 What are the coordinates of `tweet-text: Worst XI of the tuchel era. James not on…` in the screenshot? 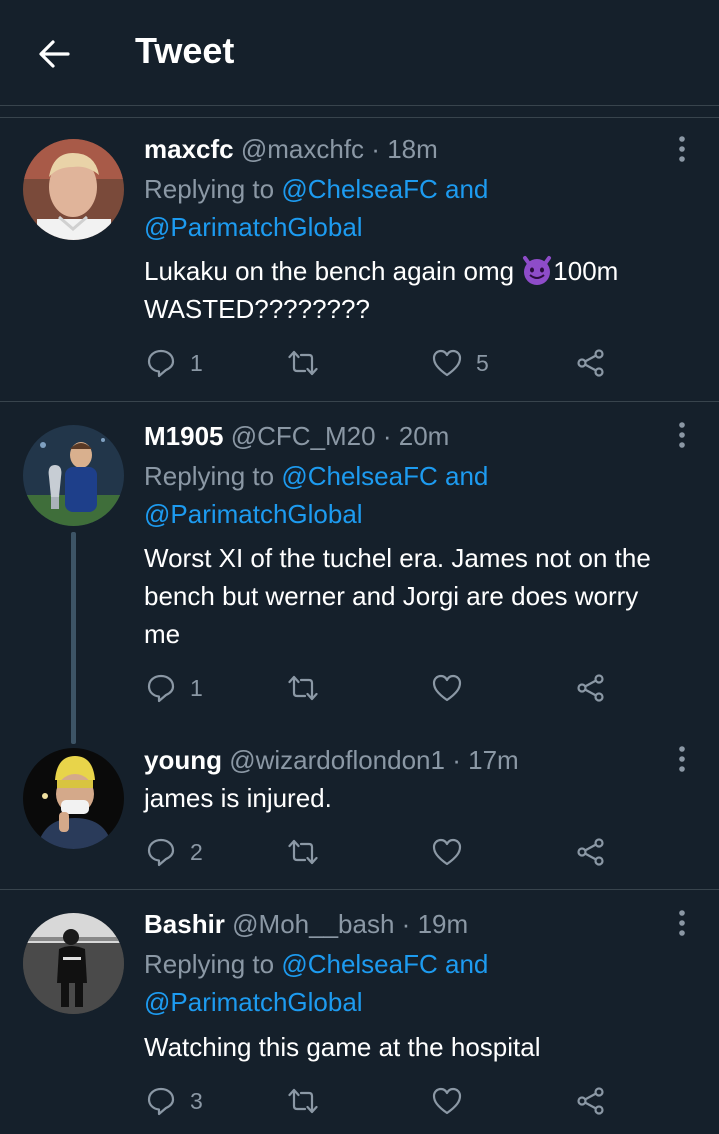 It's located at (424, 596).